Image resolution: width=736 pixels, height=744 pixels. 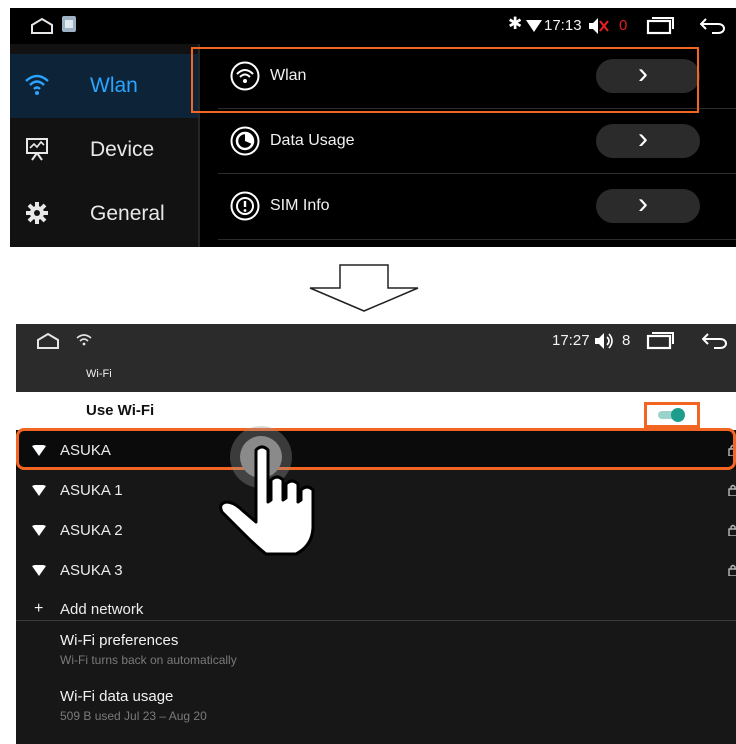 I want to click on item-title: Wi-Fi preferences, so click(x=119, y=640).